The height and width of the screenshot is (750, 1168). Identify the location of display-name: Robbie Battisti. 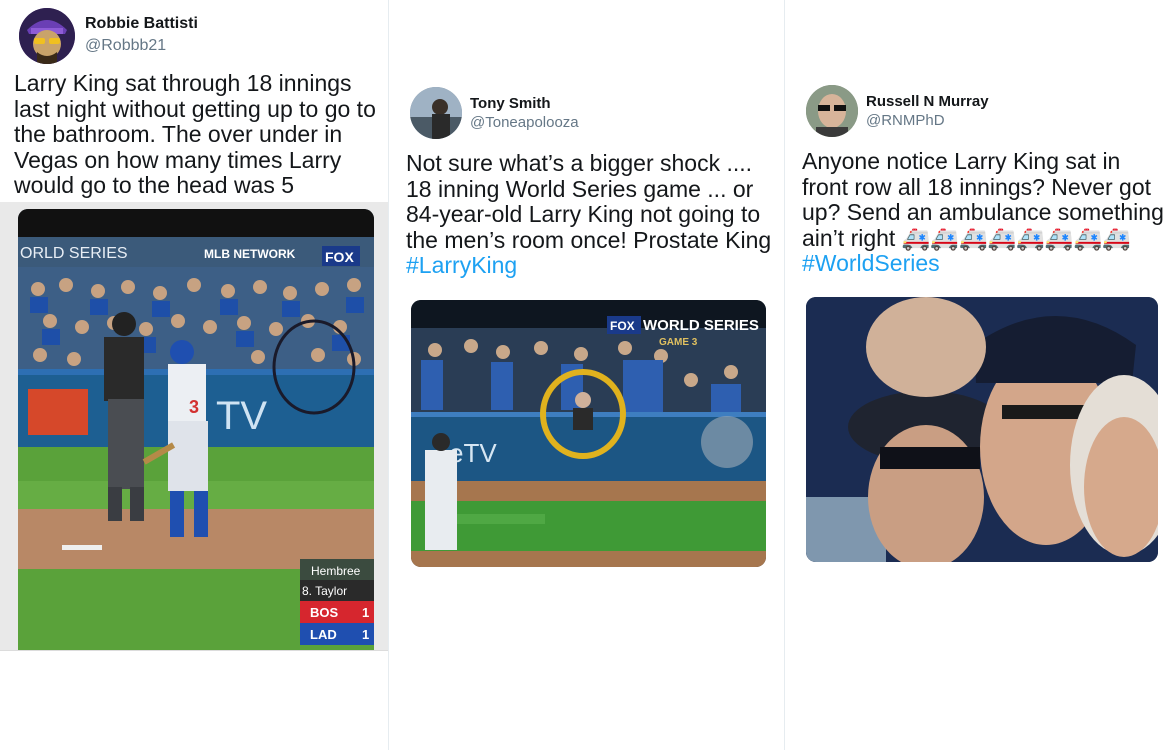
(141, 24).